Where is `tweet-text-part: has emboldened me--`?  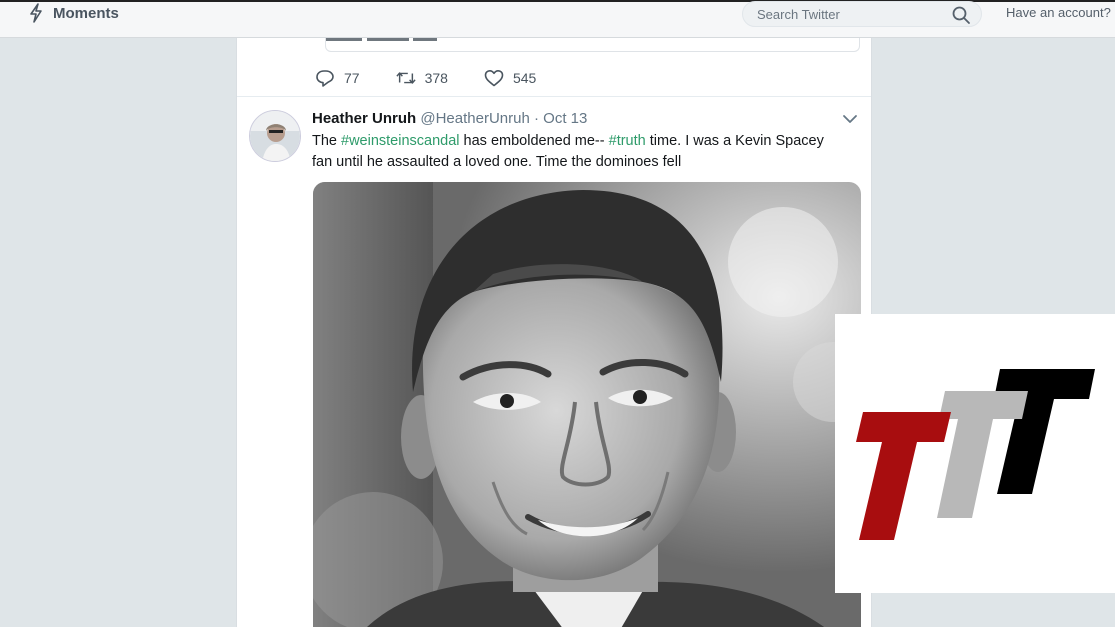 tweet-text-part: has emboldened me-- is located at coordinates (534, 141).